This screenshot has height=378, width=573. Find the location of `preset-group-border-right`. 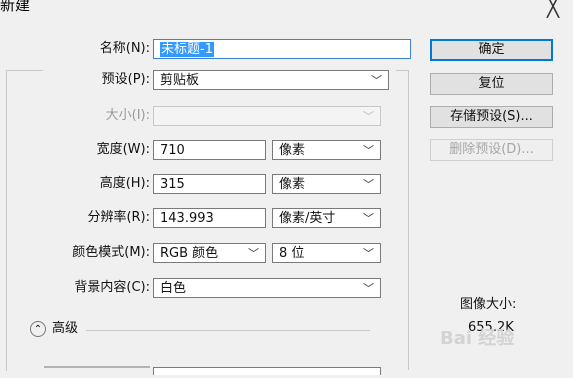

preset-group-border-right is located at coordinates (402, 70).